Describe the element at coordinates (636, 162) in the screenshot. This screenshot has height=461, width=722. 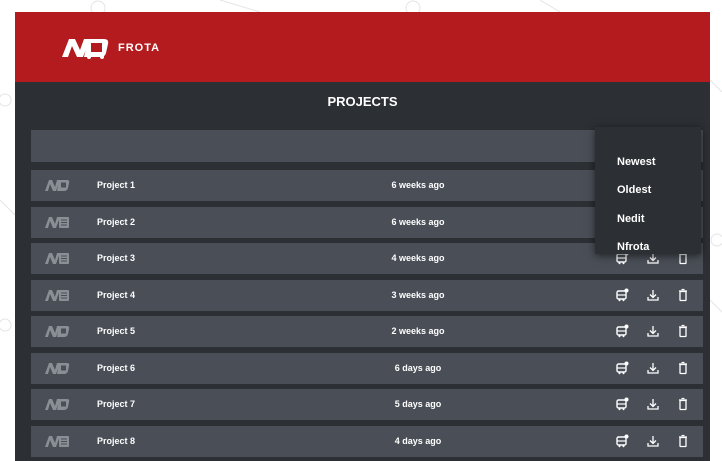
I see `sort-option-newest: Newest` at that location.